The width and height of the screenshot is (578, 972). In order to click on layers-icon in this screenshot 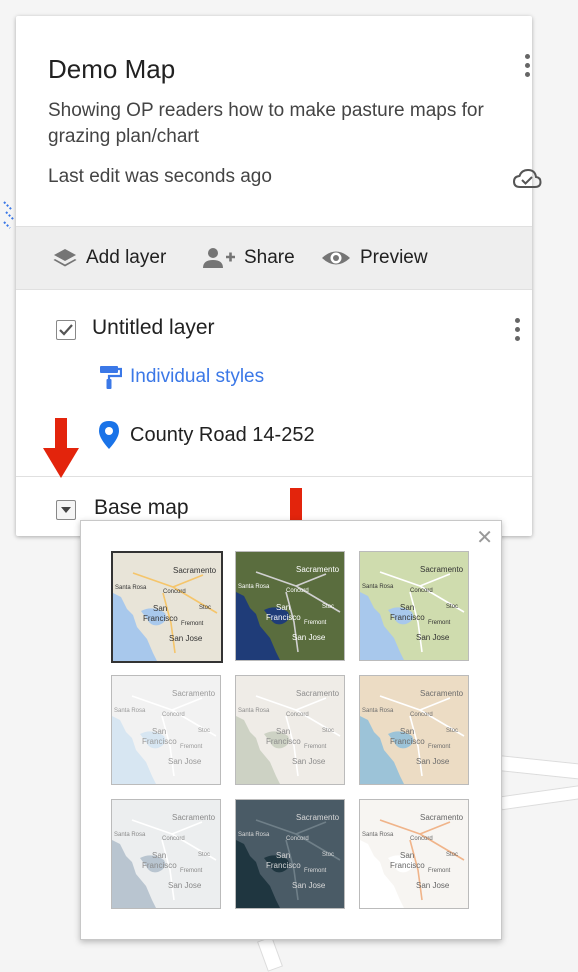, I will do `click(65, 258)`.